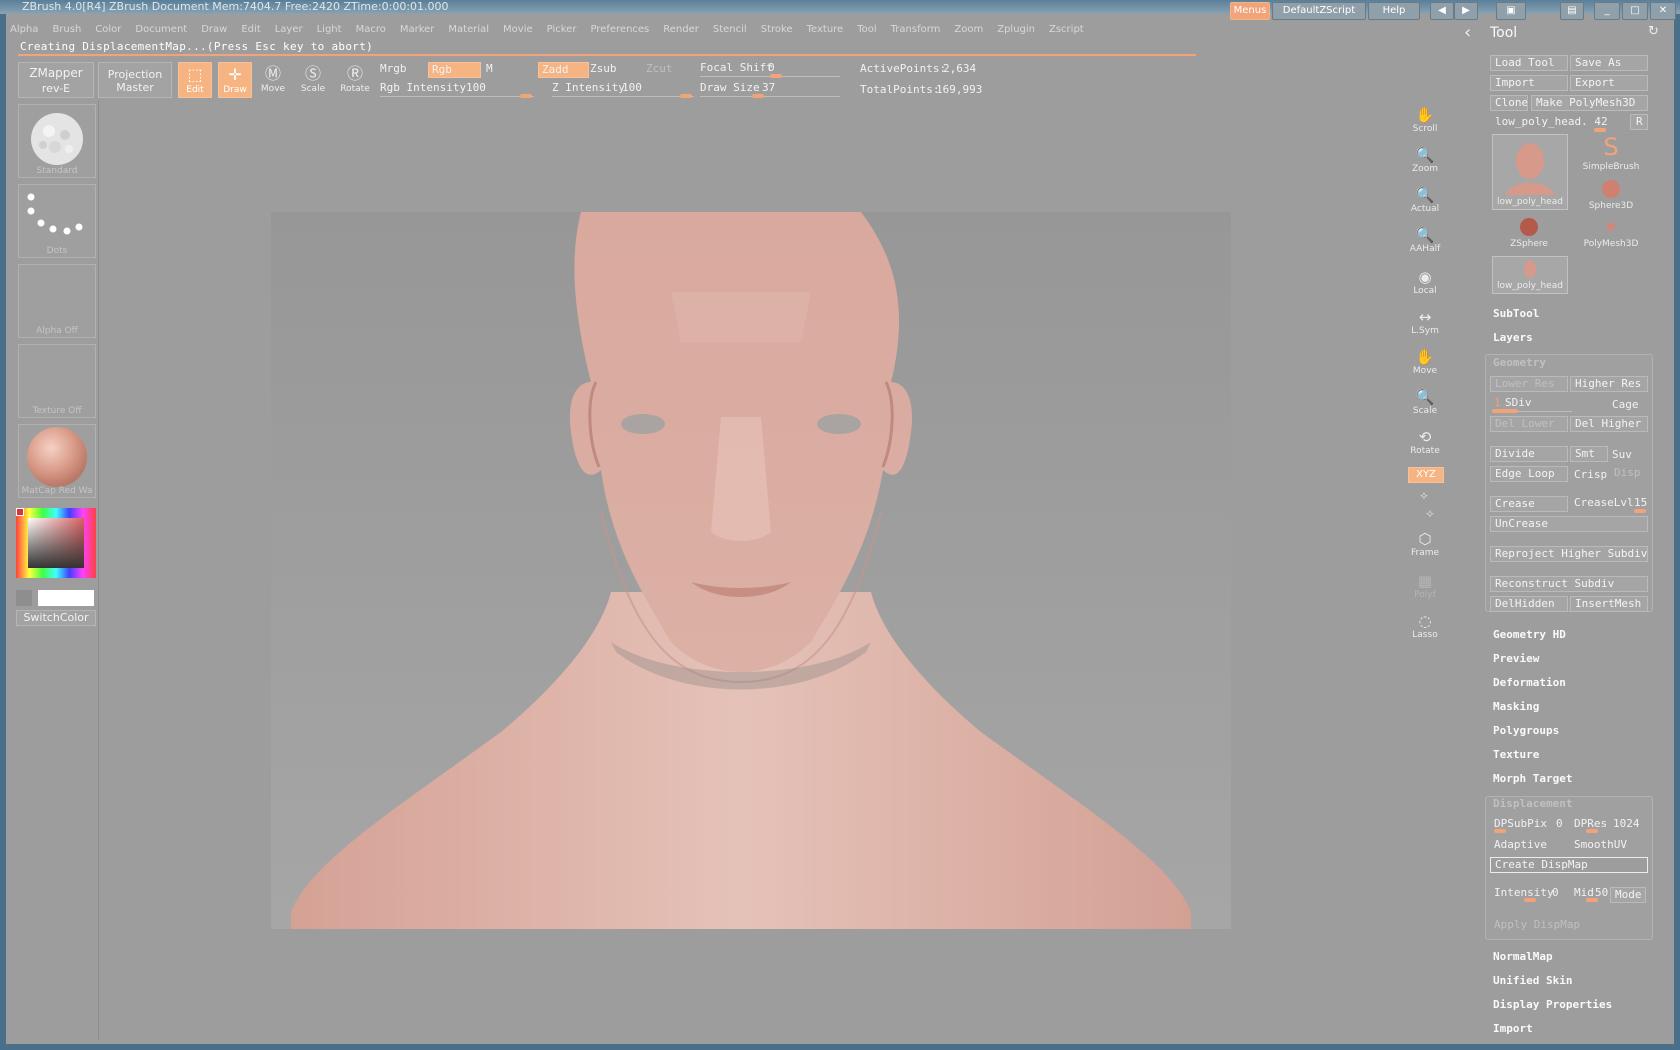 This screenshot has height=1050, width=1680. I want to click on draw-size-slider, so click(770, 96).